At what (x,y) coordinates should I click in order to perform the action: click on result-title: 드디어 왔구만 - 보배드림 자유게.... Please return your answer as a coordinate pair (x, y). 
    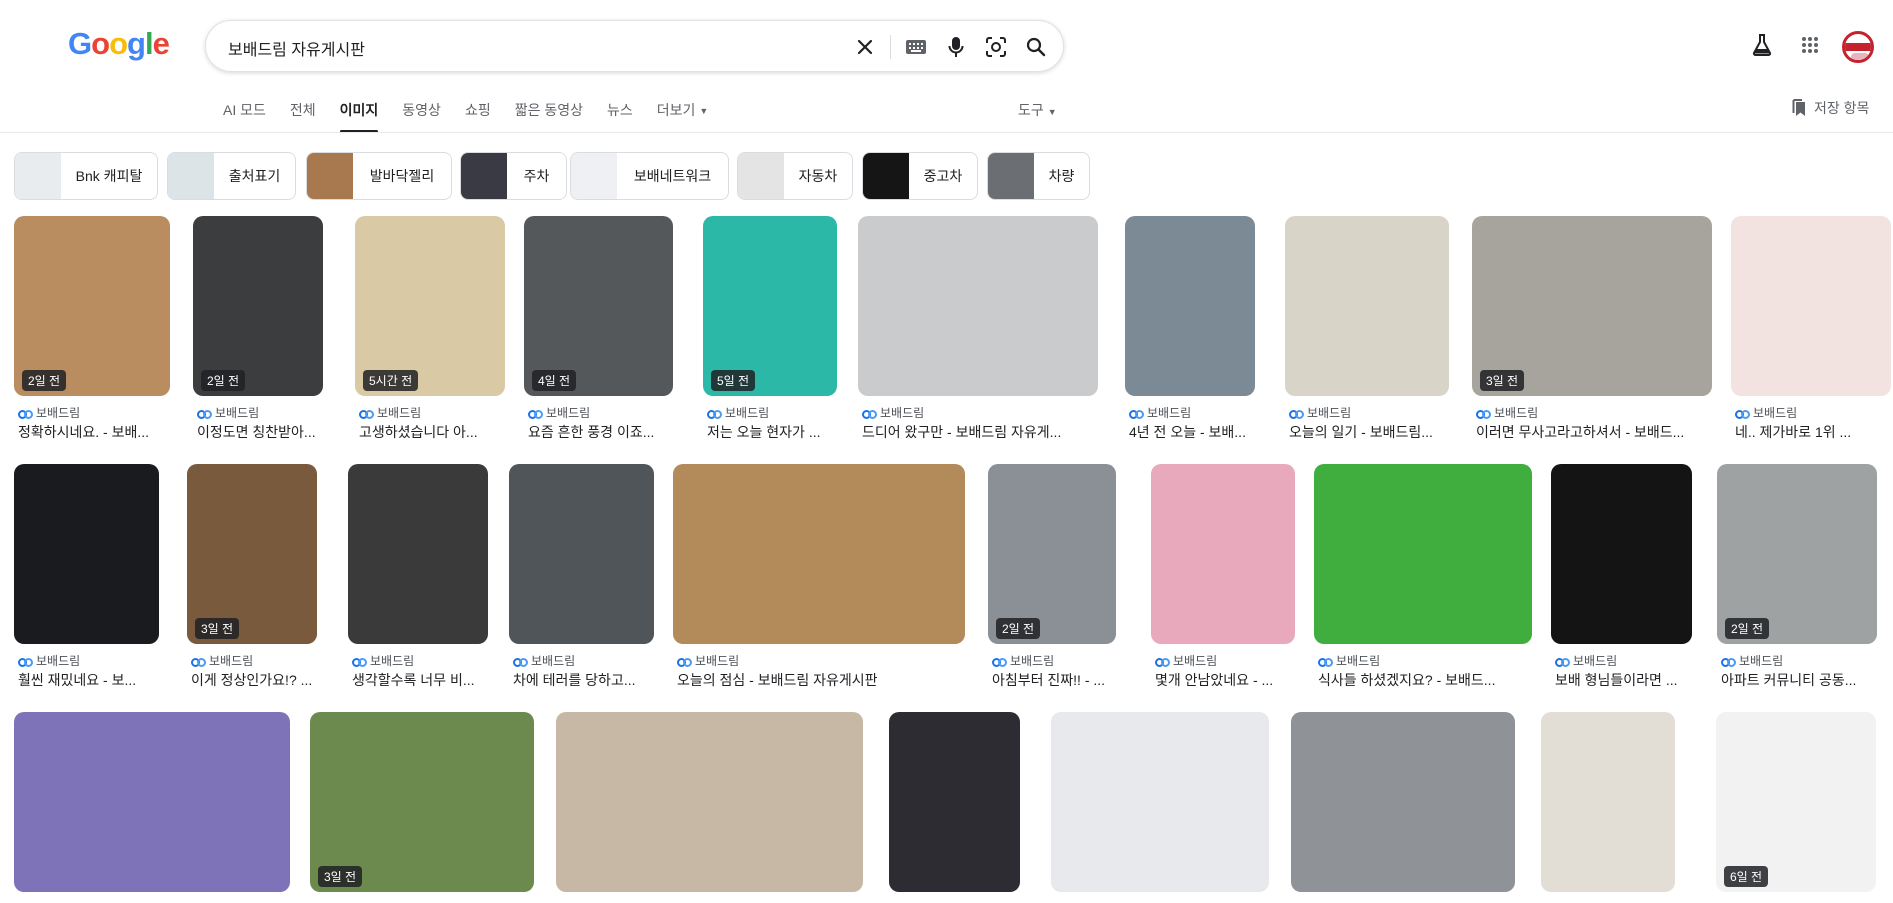
    Looking at the image, I should click on (982, 432).